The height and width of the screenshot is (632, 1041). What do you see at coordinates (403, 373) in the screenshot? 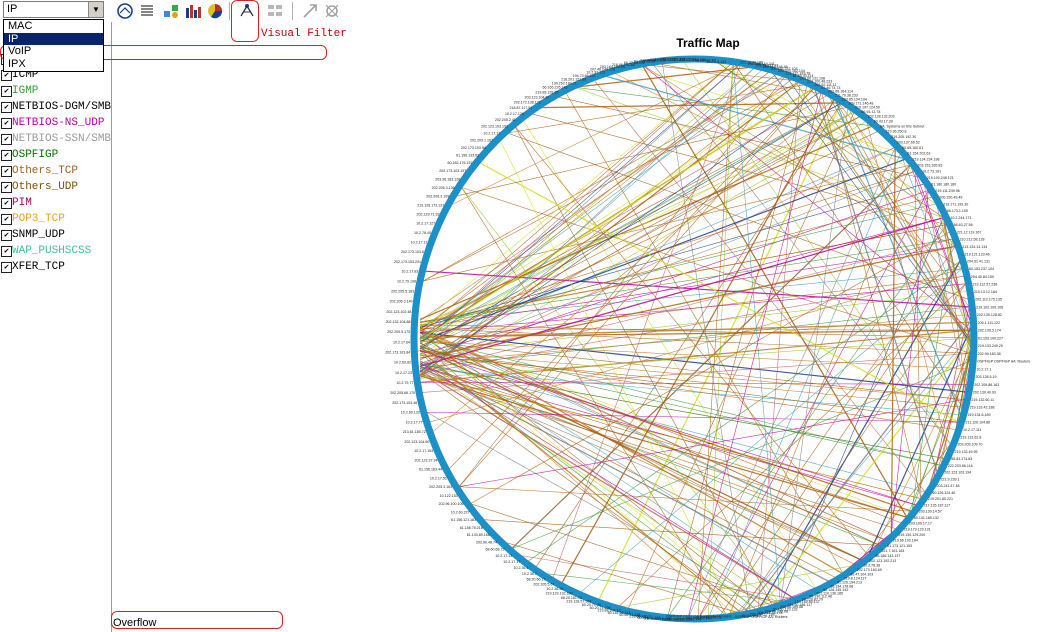
I see `node-label: 10.2.17.23` at bounding box center [403, 373].